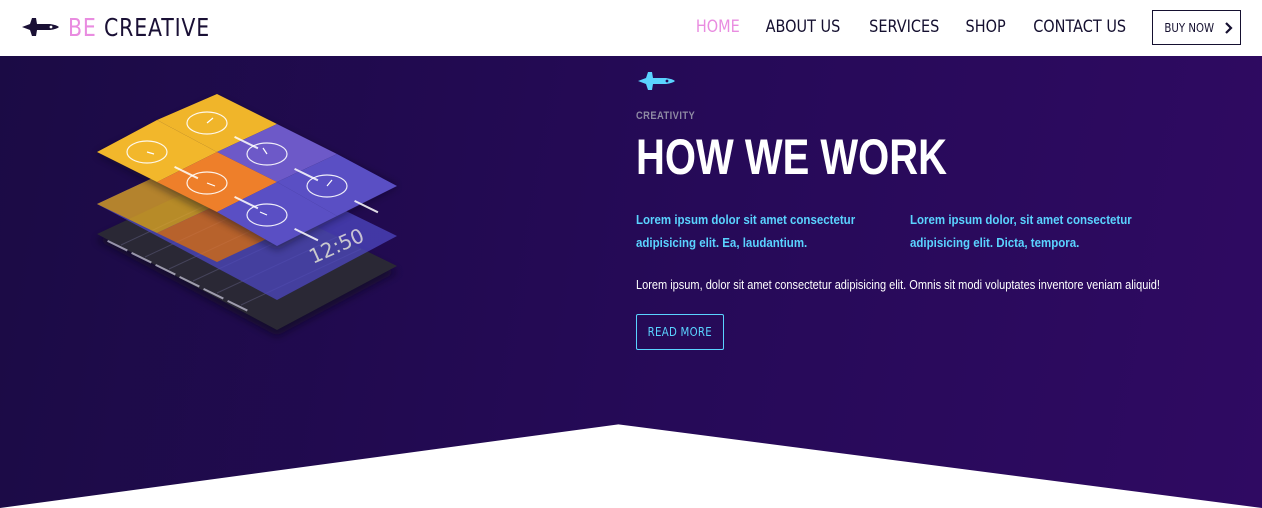 The height and width of the screenshot is (508, 1262). Describe the element at coordinates (904, 27) in the screenshot. I see `nav-item-services: SERVICES` at that location.